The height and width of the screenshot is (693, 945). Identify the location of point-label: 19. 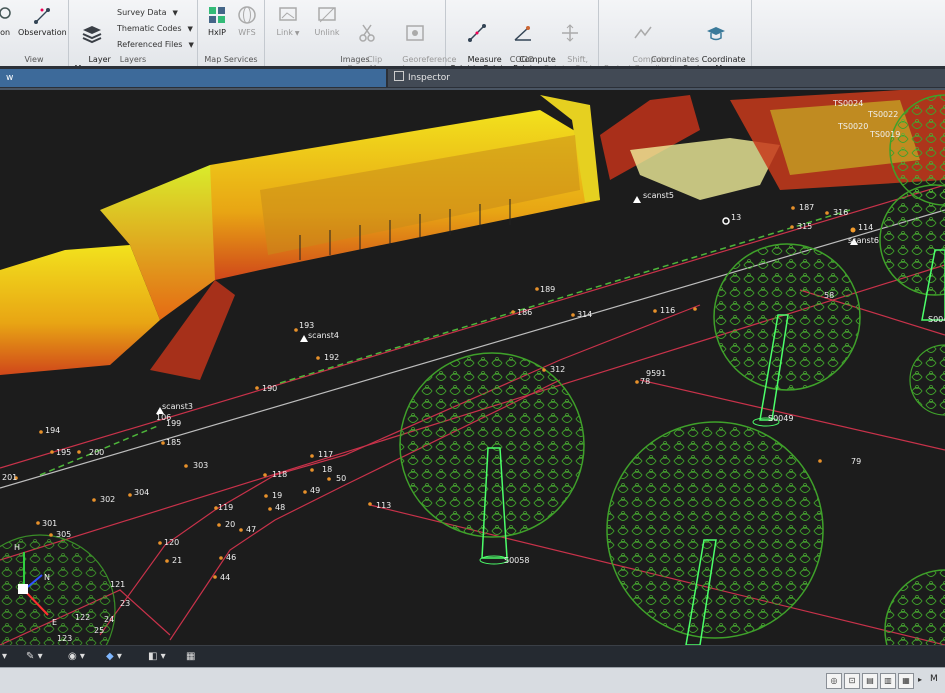
(277, 495).